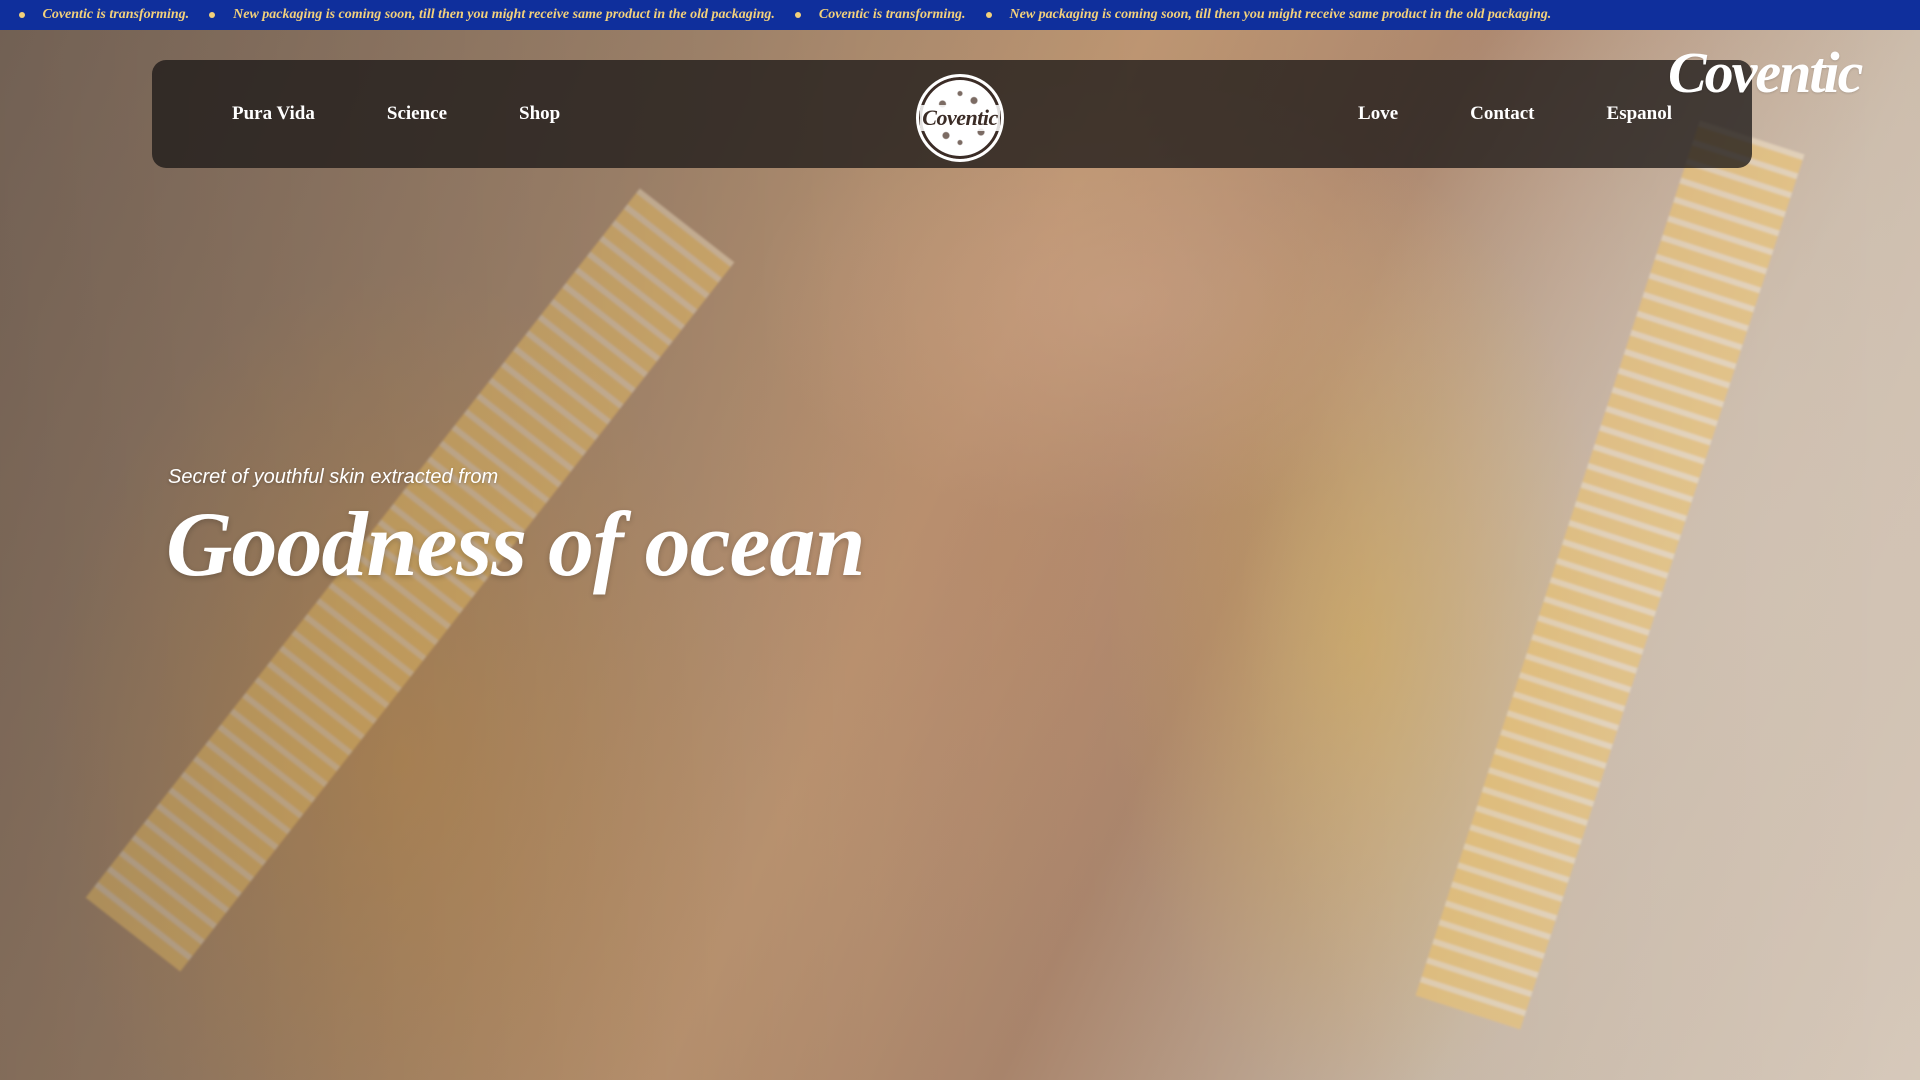 This screenshot has height=1080, width=1920. I want to click on nav-link-shop: Shop, so click(539, 114).